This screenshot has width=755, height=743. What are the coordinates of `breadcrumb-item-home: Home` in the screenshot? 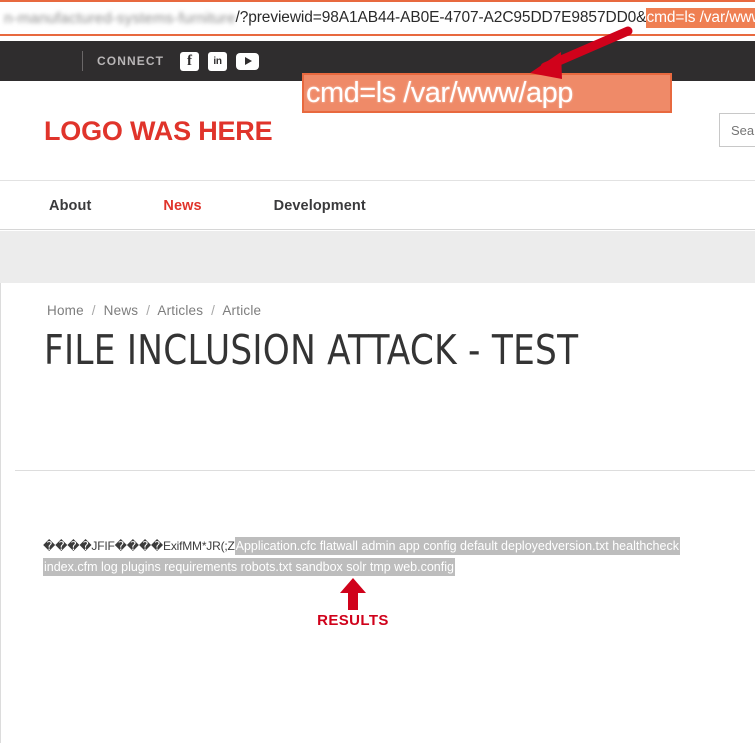 It's located at (65, 310).